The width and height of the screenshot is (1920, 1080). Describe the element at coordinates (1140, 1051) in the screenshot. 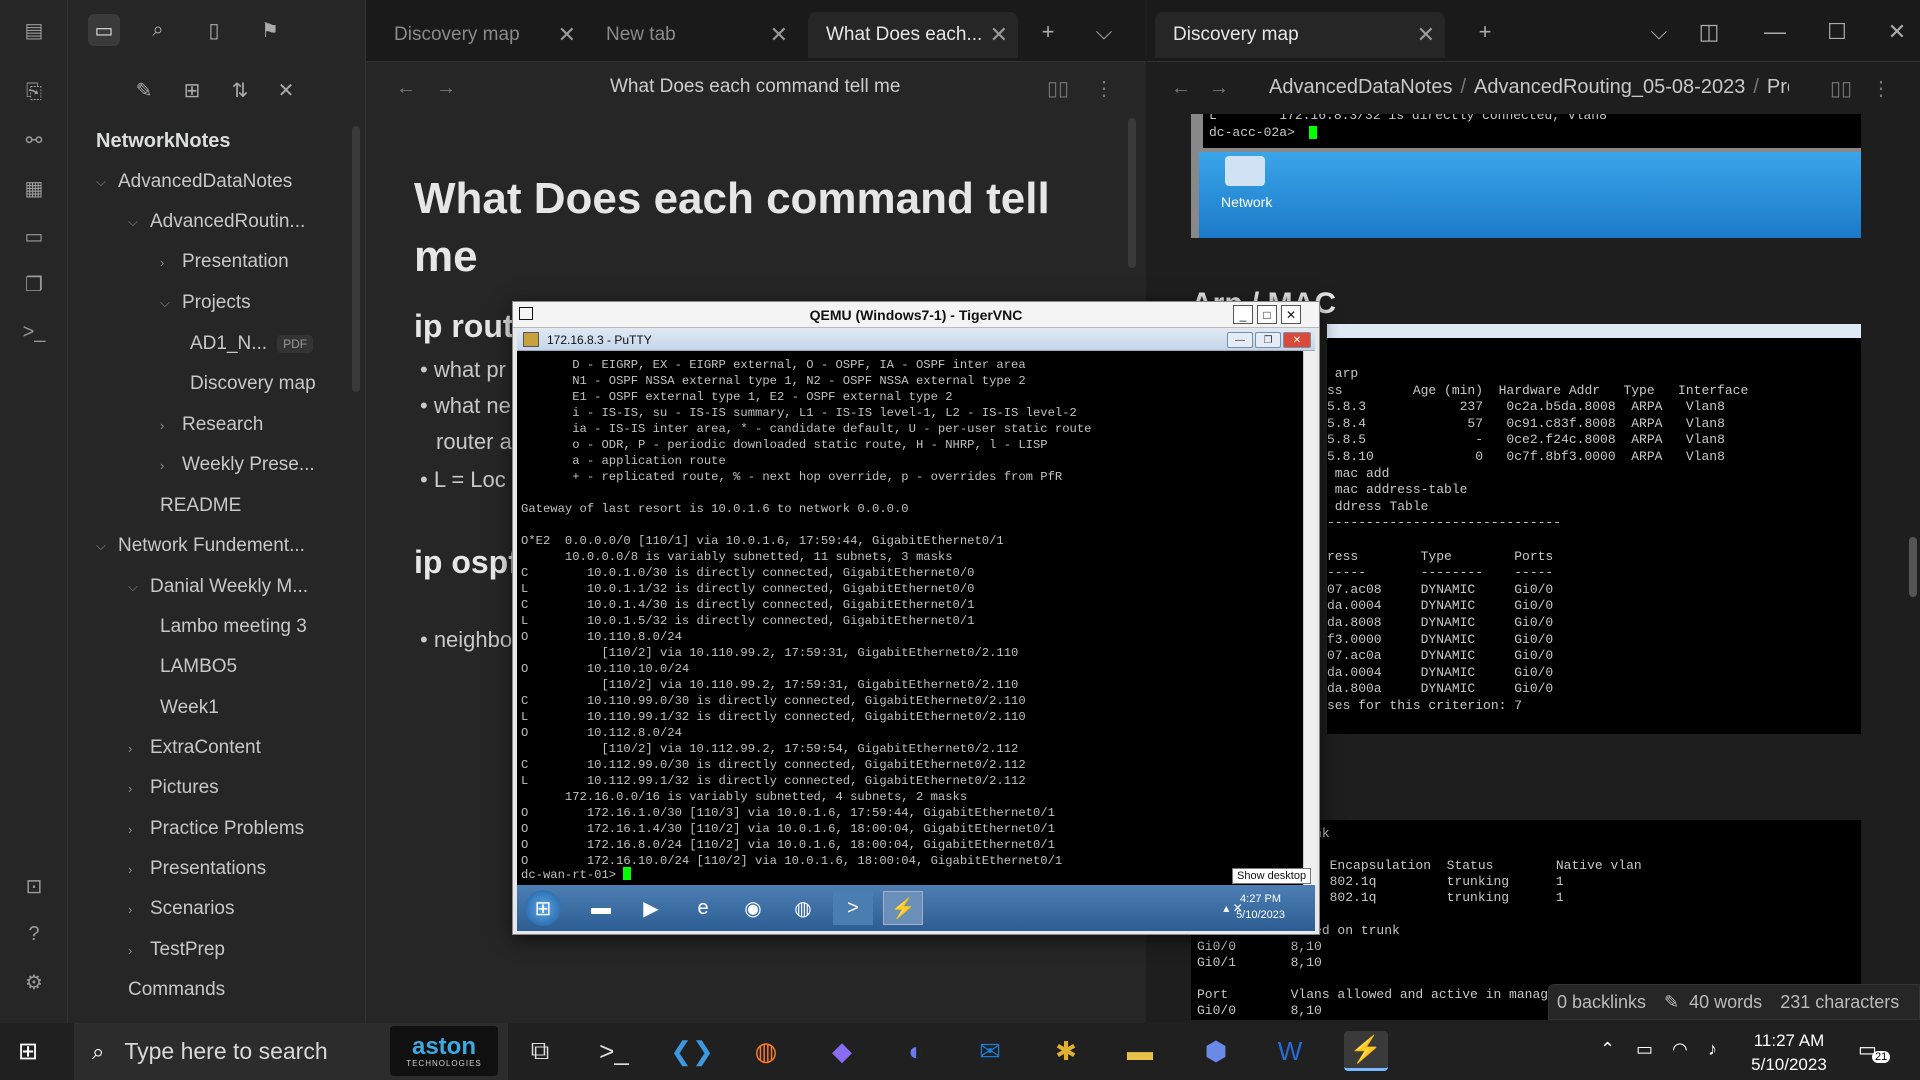

I see `file-explorer-icon: ▬` at that location.